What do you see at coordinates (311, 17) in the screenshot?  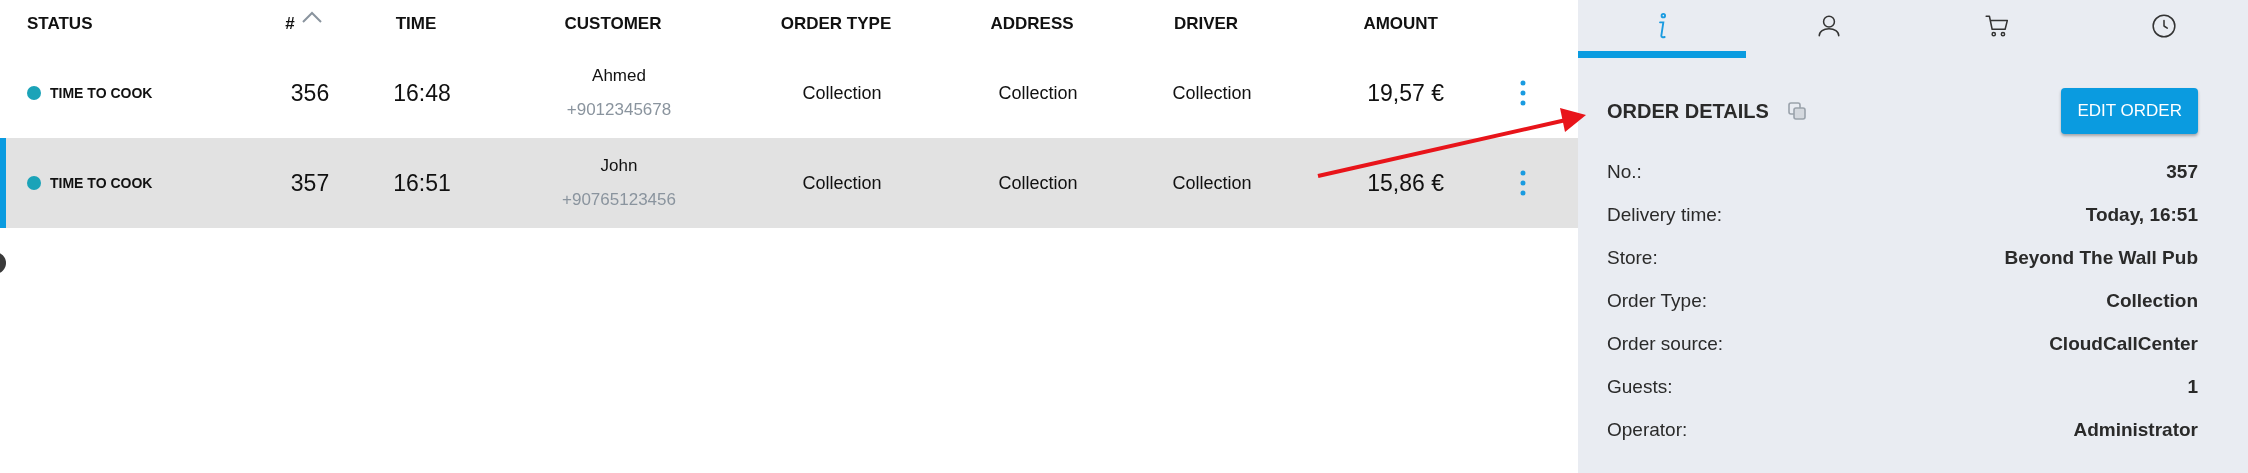 I see `sort-up-icon` at bounding box center [311, 17].